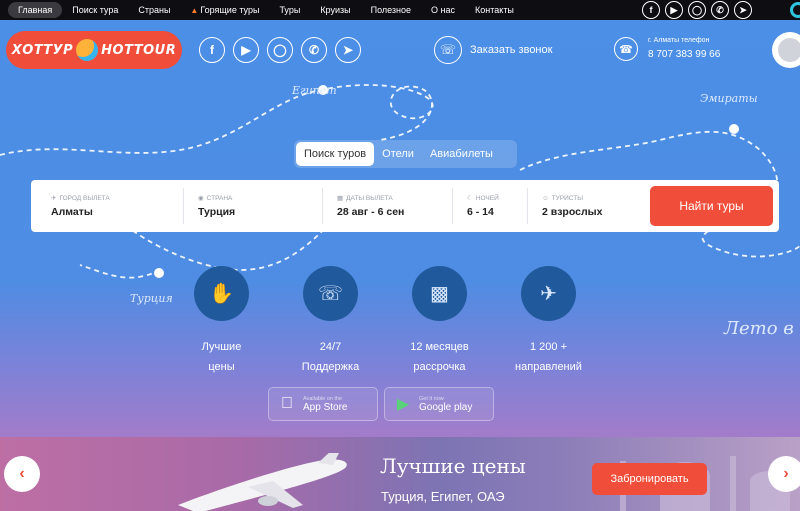 The width and height of the screenshot is (800, 511). Describe the element at coordinates (439, 293) in the screenshot. I see `wallet-icon: ▩` at that location.